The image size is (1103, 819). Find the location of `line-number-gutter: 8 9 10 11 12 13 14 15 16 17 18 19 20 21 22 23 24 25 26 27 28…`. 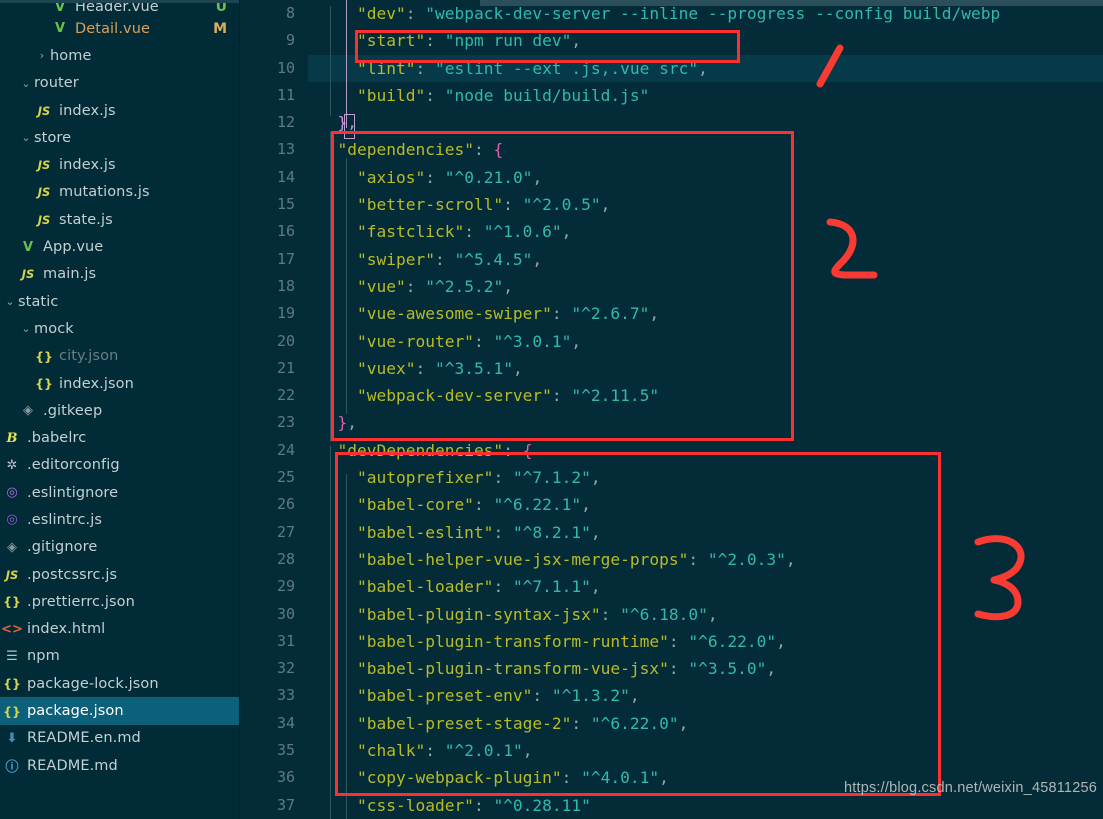

line-number-gutter: 8 9 10 11 12 13 14 15 16 17 18 19 20 21 22 23 24 25 26 27 28… is located at coordinates (274, 409).